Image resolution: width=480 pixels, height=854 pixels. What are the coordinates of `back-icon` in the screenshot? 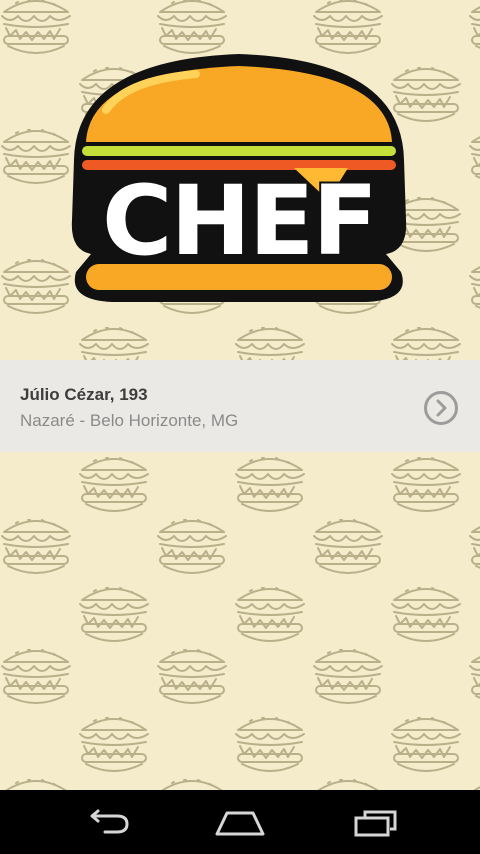 It's located at (109, 821).